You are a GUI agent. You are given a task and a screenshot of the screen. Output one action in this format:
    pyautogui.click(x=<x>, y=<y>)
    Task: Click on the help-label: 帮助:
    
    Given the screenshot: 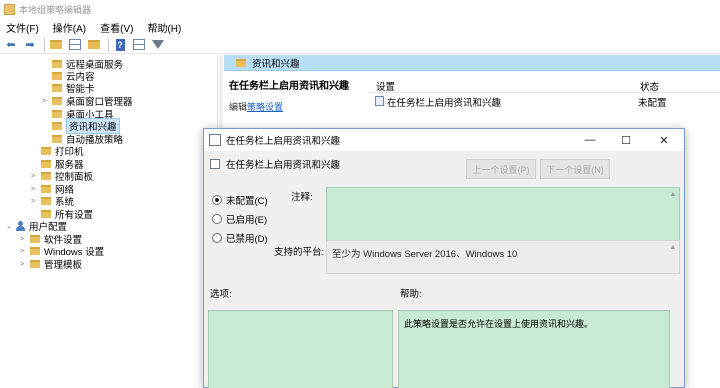 What is the action you would take?
    pyautogui.click(x=411, y=294)
    